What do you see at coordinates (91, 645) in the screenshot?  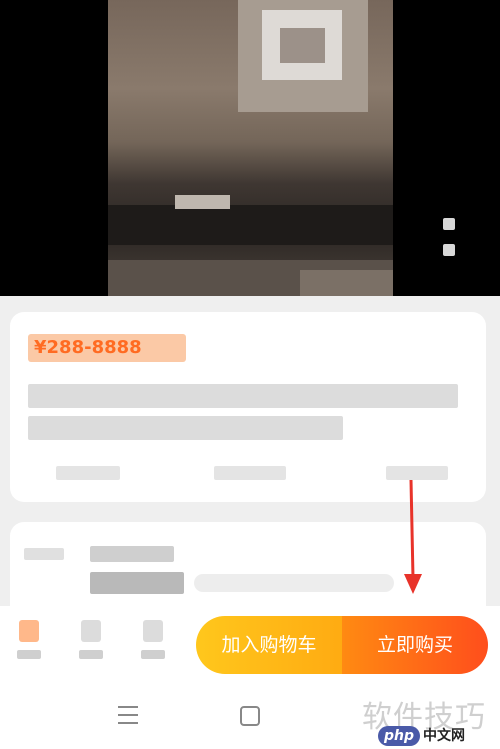 I see `nav-service` at bounding box center [91, 645].